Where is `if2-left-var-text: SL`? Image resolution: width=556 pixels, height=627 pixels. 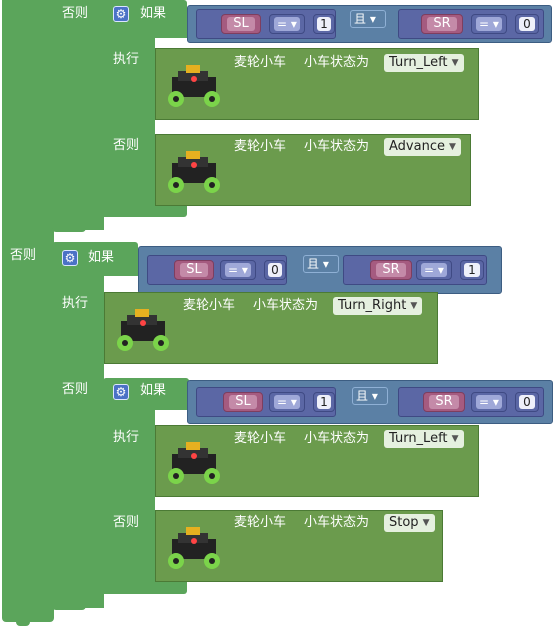 if2-left-var-text: SL is located at coordinates (194, 270).